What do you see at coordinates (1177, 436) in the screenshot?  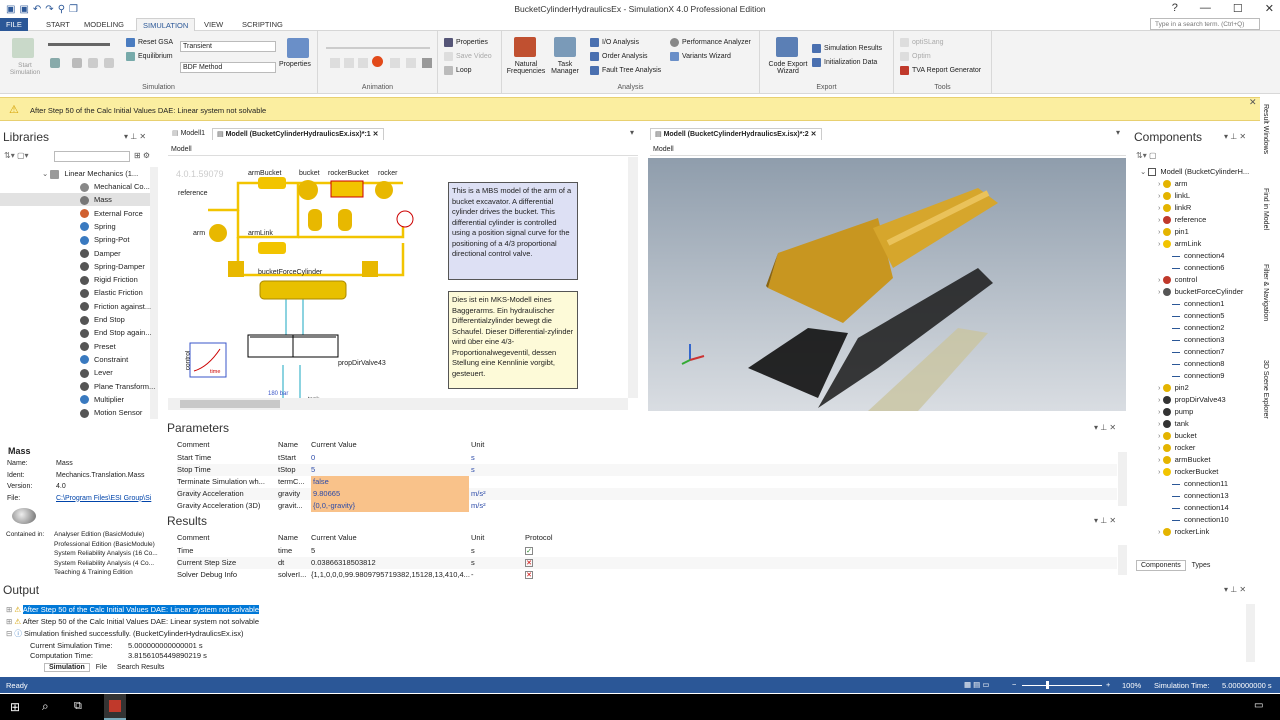 I see `component-item: › bucket` at bounding box center [1177, 436].